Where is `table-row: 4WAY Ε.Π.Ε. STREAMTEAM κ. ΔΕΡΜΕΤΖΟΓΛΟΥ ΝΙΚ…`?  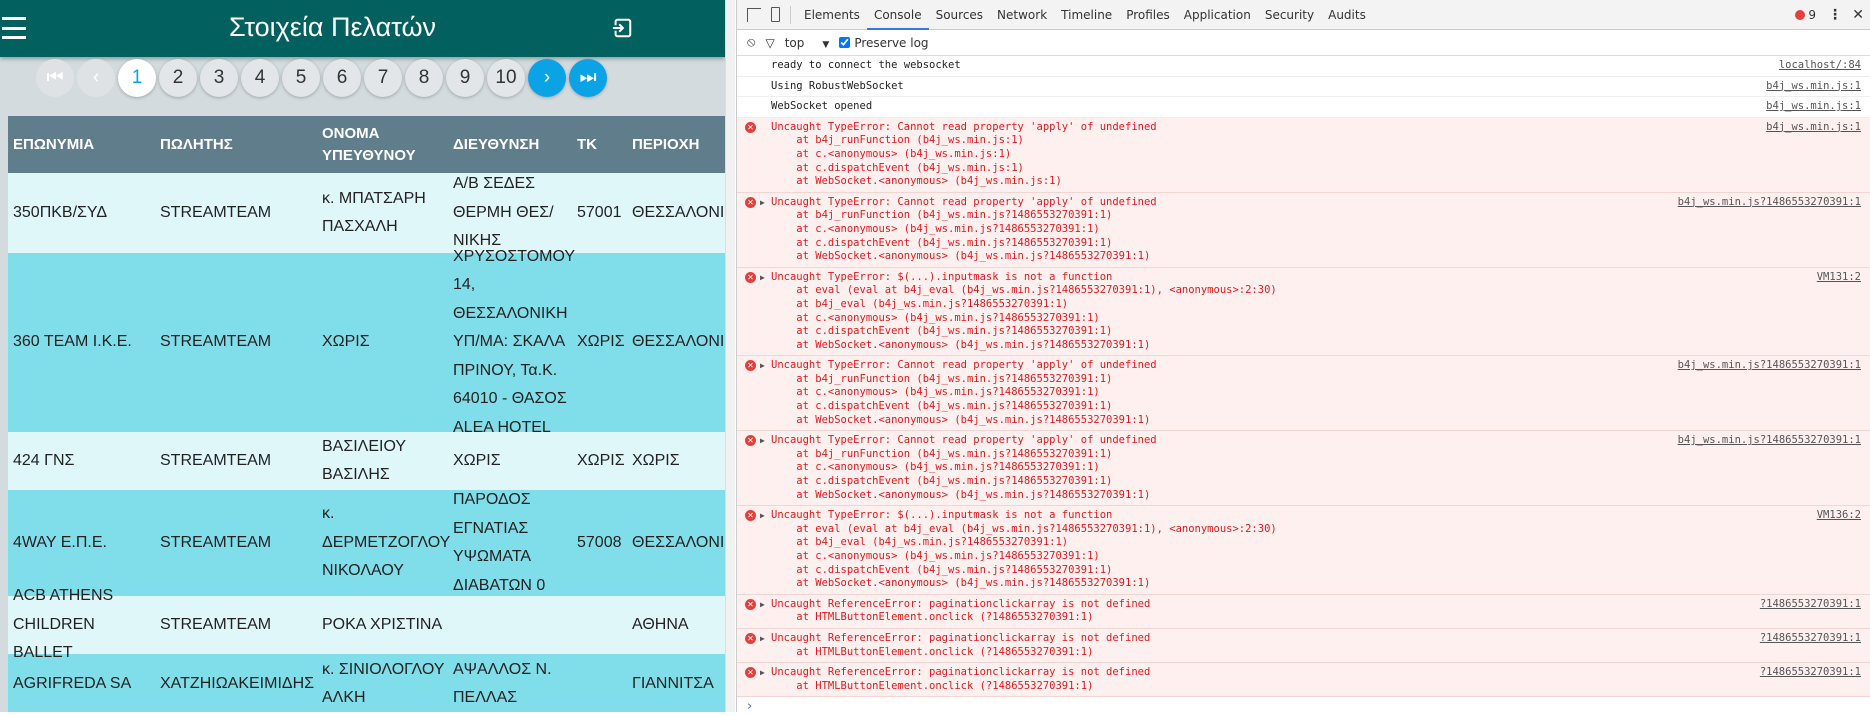 table-row: 4WAY Ε.Π.Ε. STREAMTEAM κ. ΔΕΡΜΕΤΖΟΓΛΟΥ ΝΙΚ… is located at coordinates (366, 543).